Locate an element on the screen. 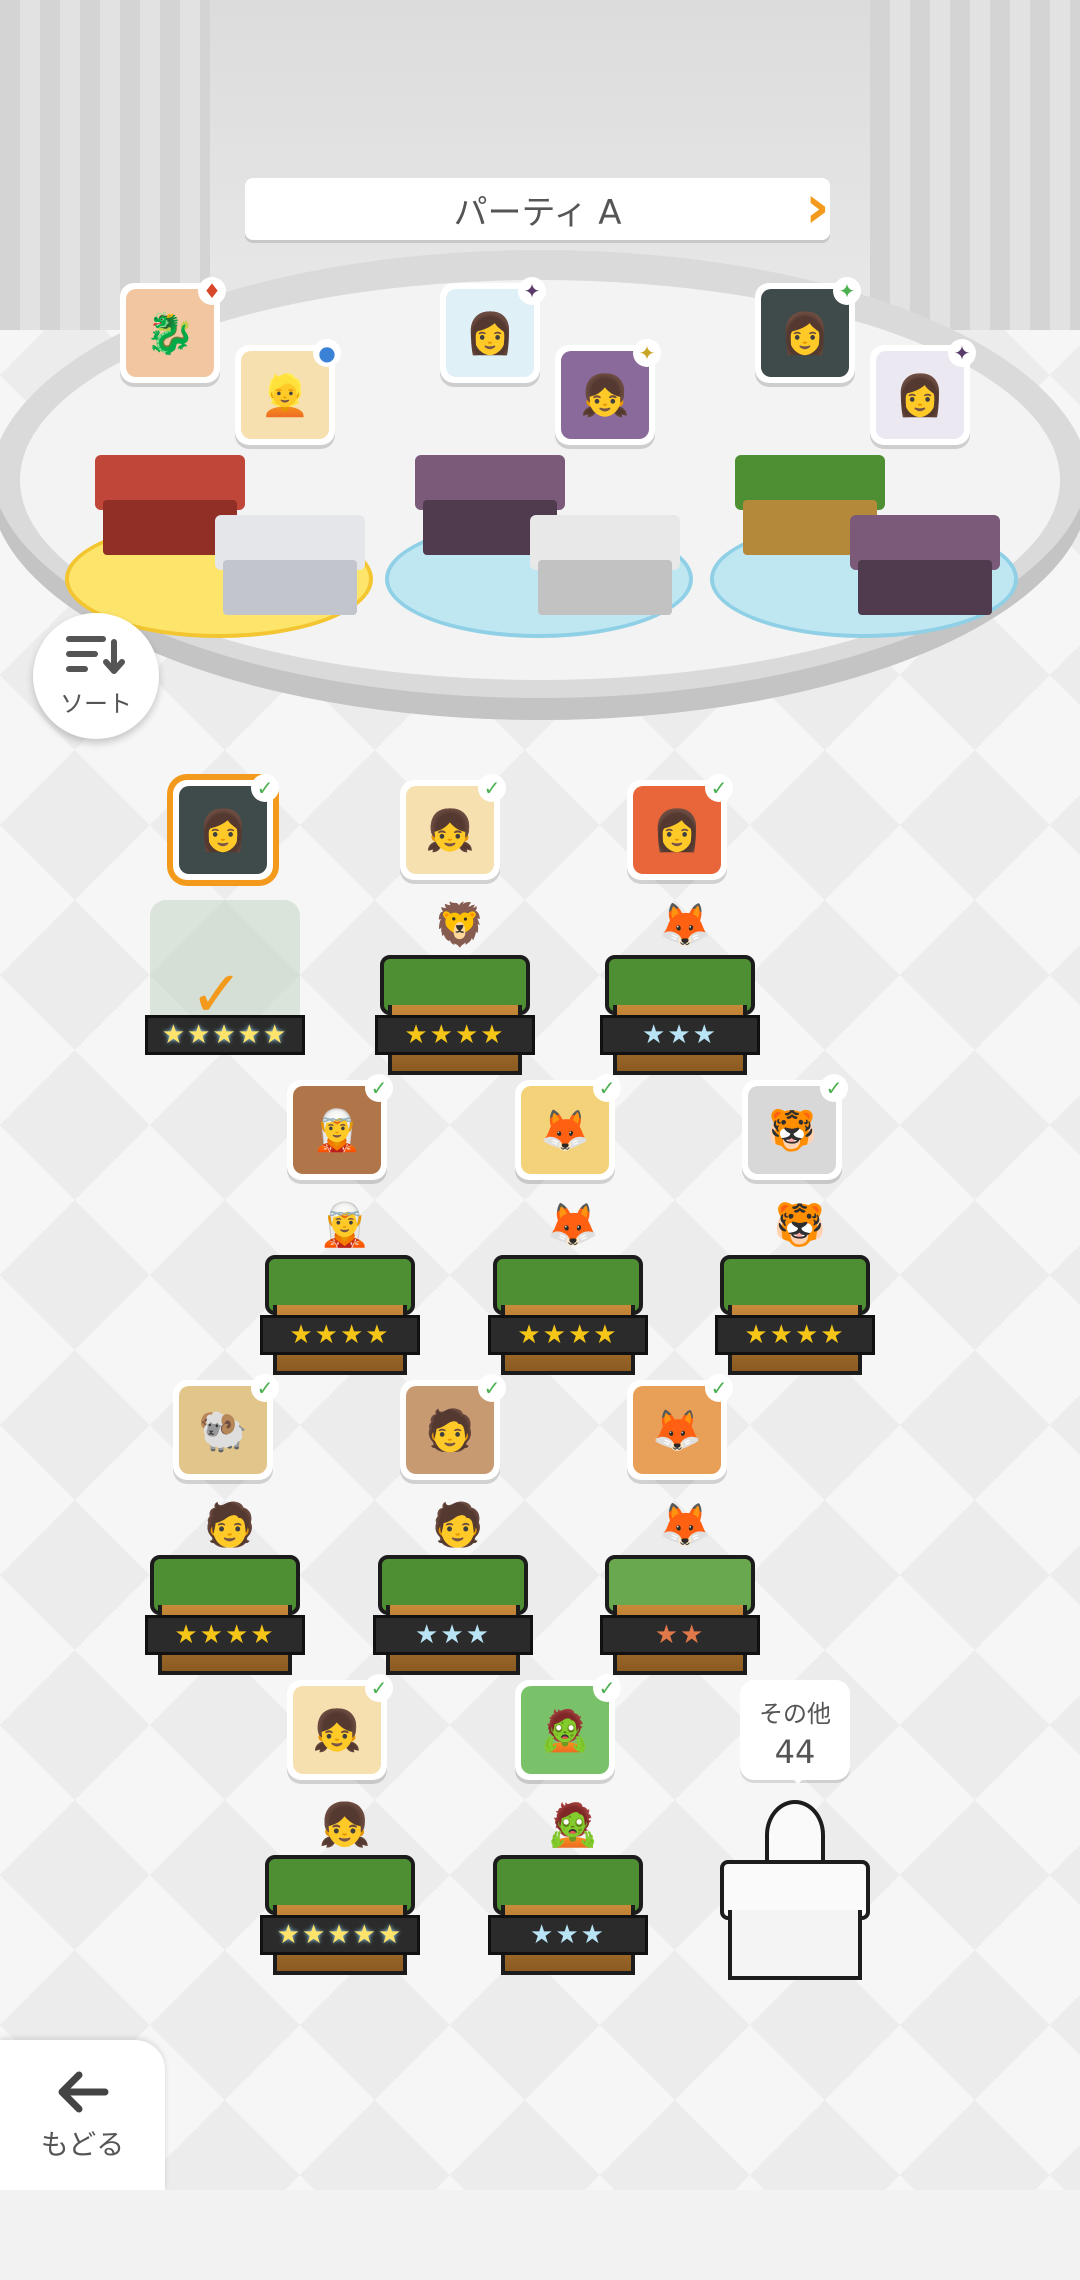 Image resolution: width=1080 pixels, height=2280 pixels. party-member-portrait: 👱 ● is located at coordinates (288, 392).